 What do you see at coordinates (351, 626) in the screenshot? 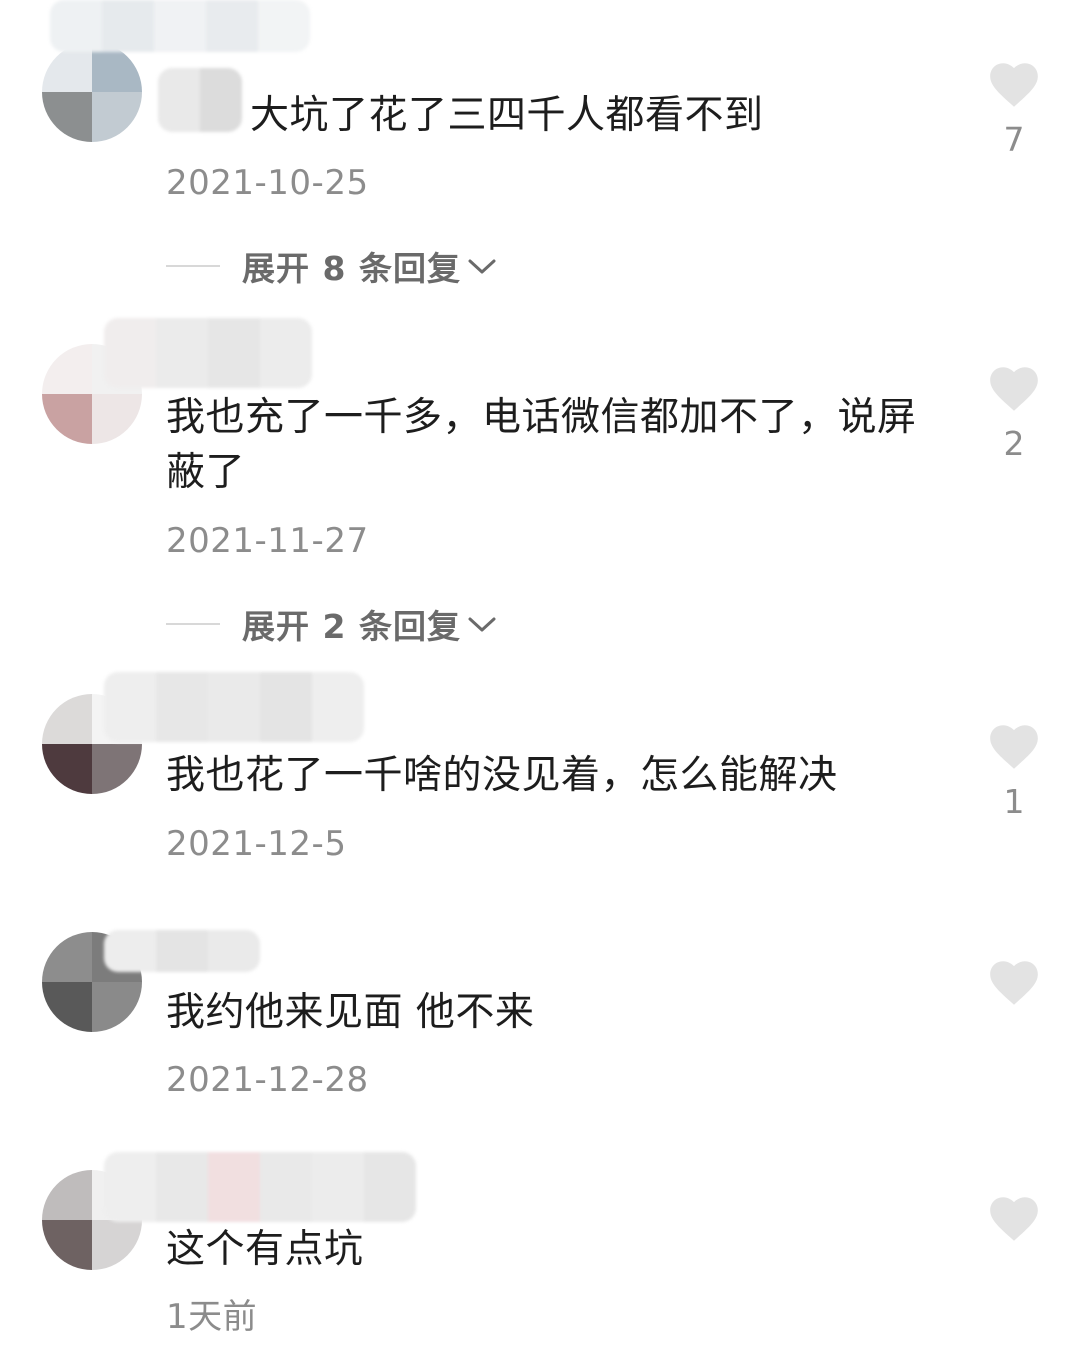
I see `expand-replies-label: 展开 2 条回复` at bounding box center [351, 626].